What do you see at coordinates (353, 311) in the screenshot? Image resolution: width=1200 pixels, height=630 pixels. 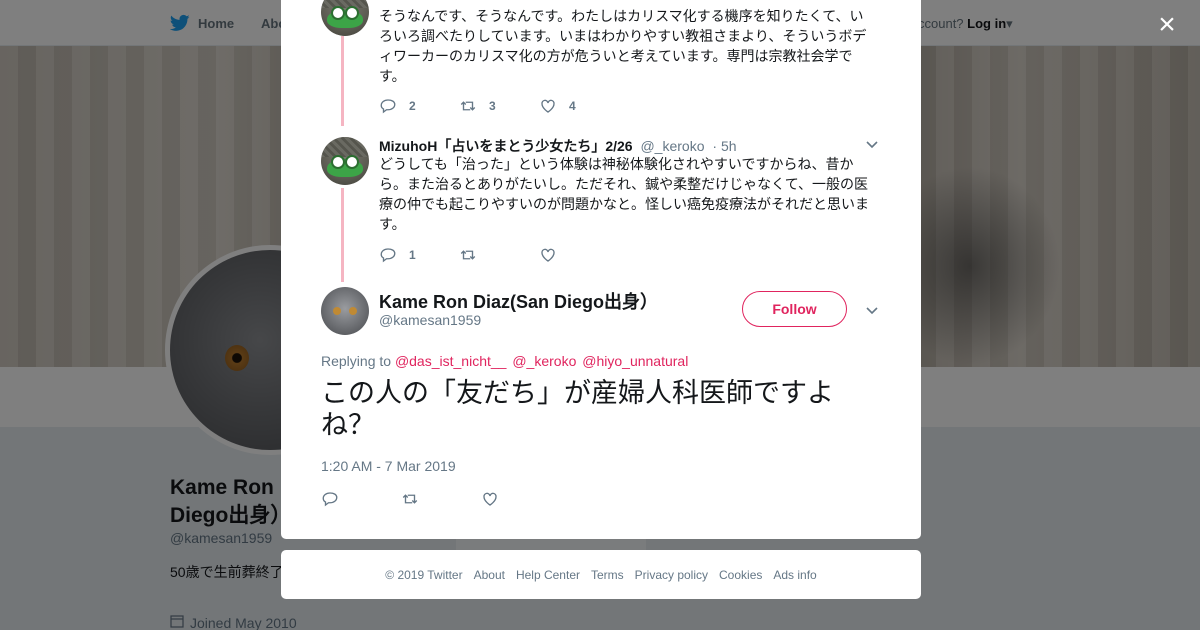 I see `cat-eye-right` at bounding box center [353, 311].